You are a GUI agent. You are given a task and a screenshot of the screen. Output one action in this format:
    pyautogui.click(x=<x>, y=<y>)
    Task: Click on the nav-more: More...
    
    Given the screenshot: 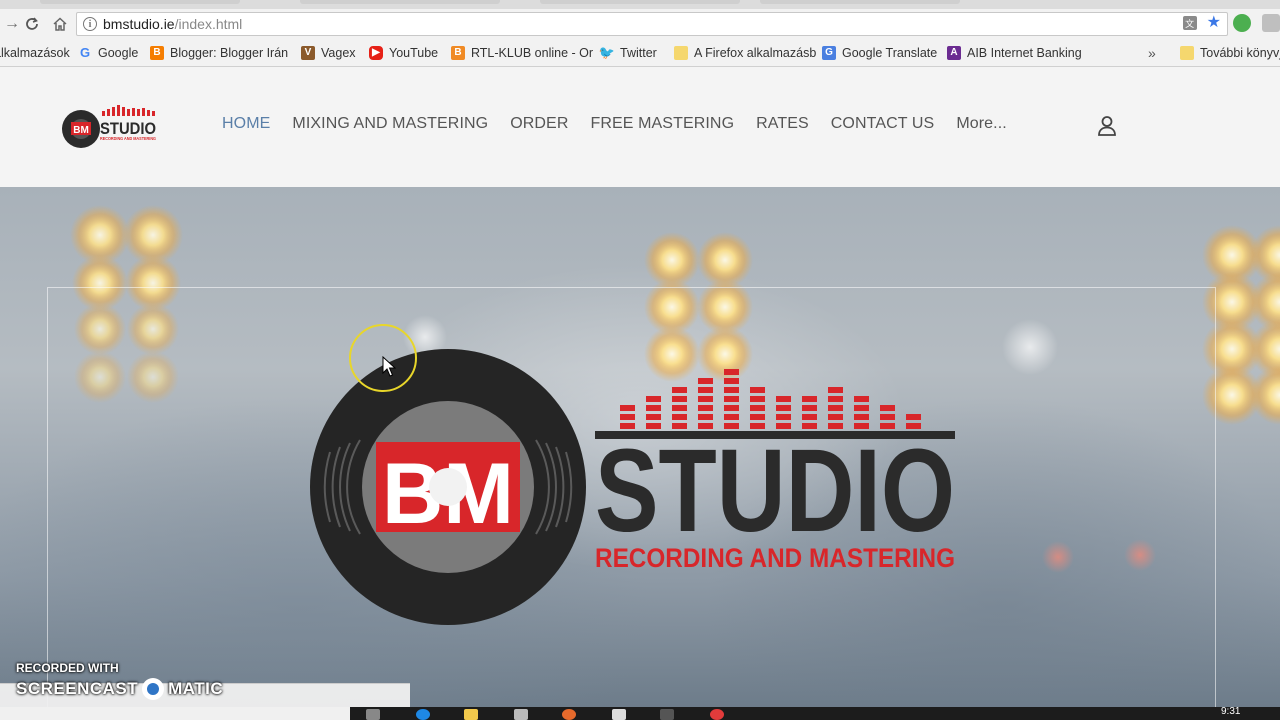 What is the action you would take?
    pyautogui.click(x=981, y=124)
    